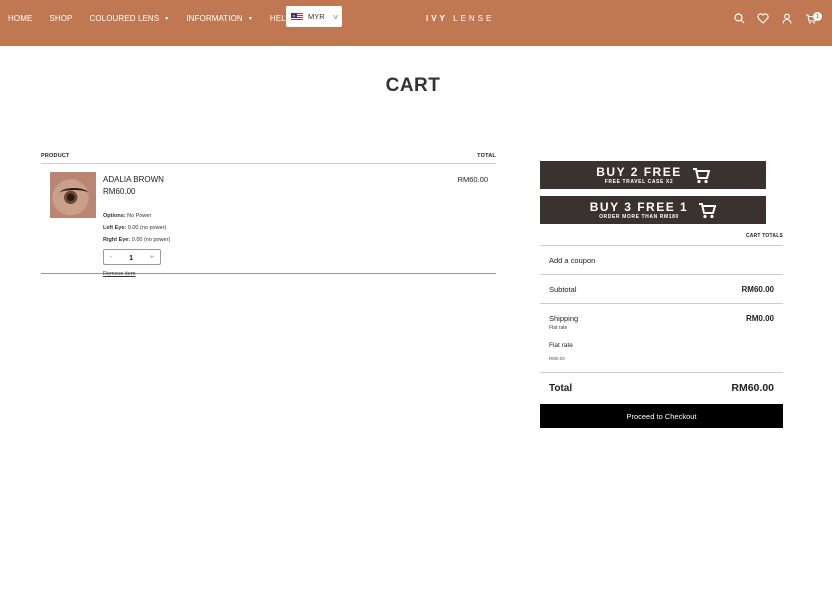  Describe the element at coordinates (757, 289) in the screenshot. I see `subtotal-value: RM60.00` at that location.